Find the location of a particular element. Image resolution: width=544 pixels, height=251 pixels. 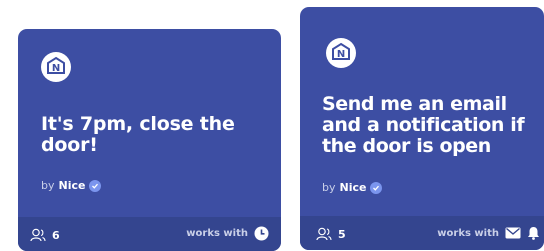

user-count: 6 is located at coordinates (45, 235).